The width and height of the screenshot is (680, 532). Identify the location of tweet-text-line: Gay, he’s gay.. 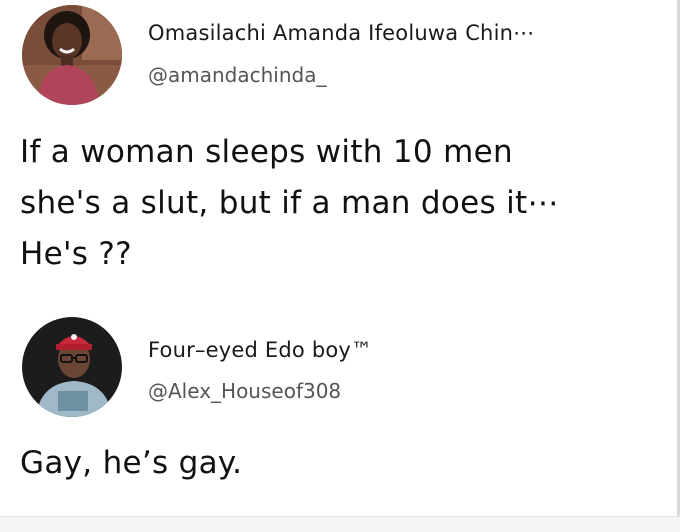
(131, 463).